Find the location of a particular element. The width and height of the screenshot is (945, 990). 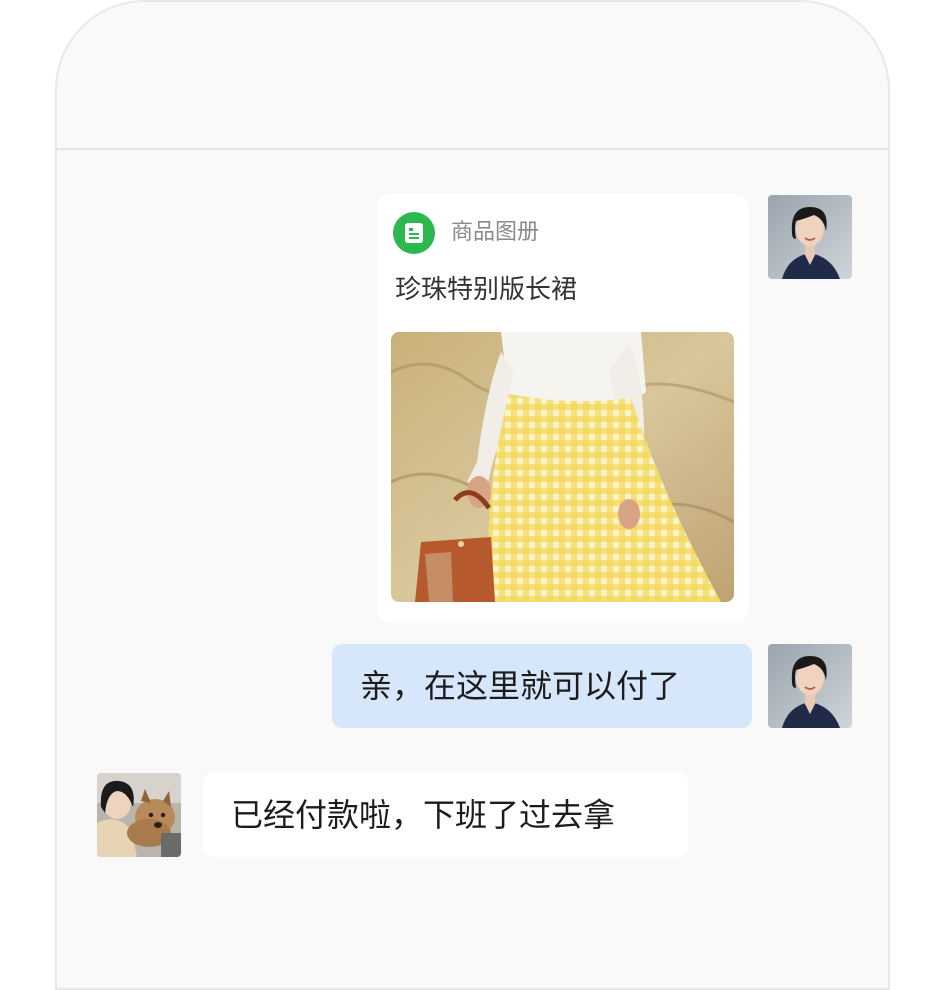

product-image is located at coordinates (562, 467).